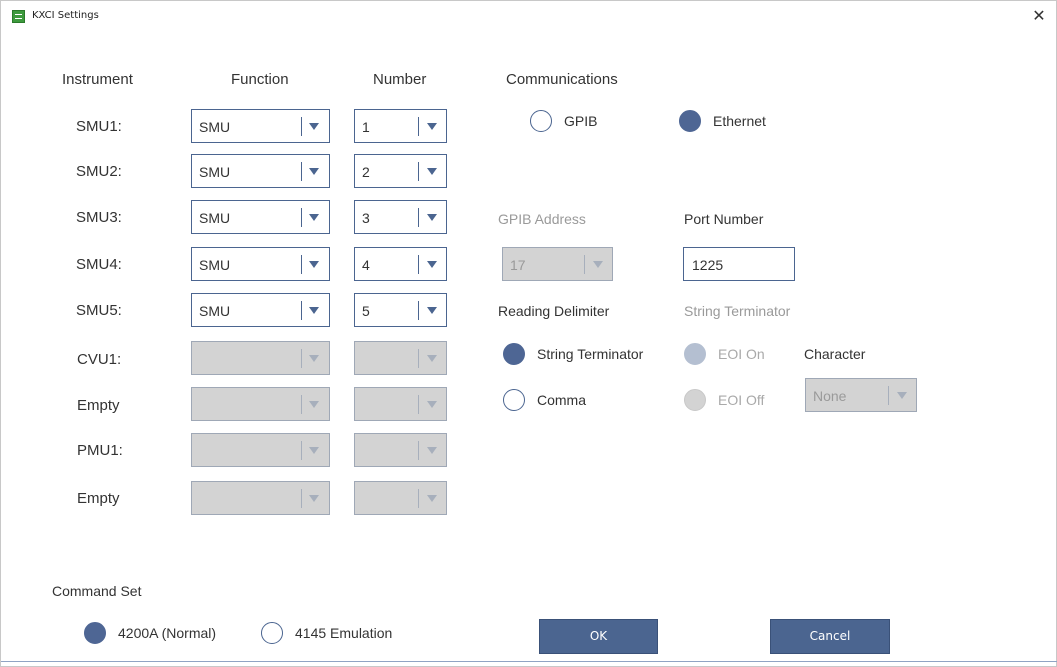 The width and height of the screenshot is (1057, 667). Describe the element at coordinates (529, 661) in the screenshot. I see `bottom-divider` at that location.